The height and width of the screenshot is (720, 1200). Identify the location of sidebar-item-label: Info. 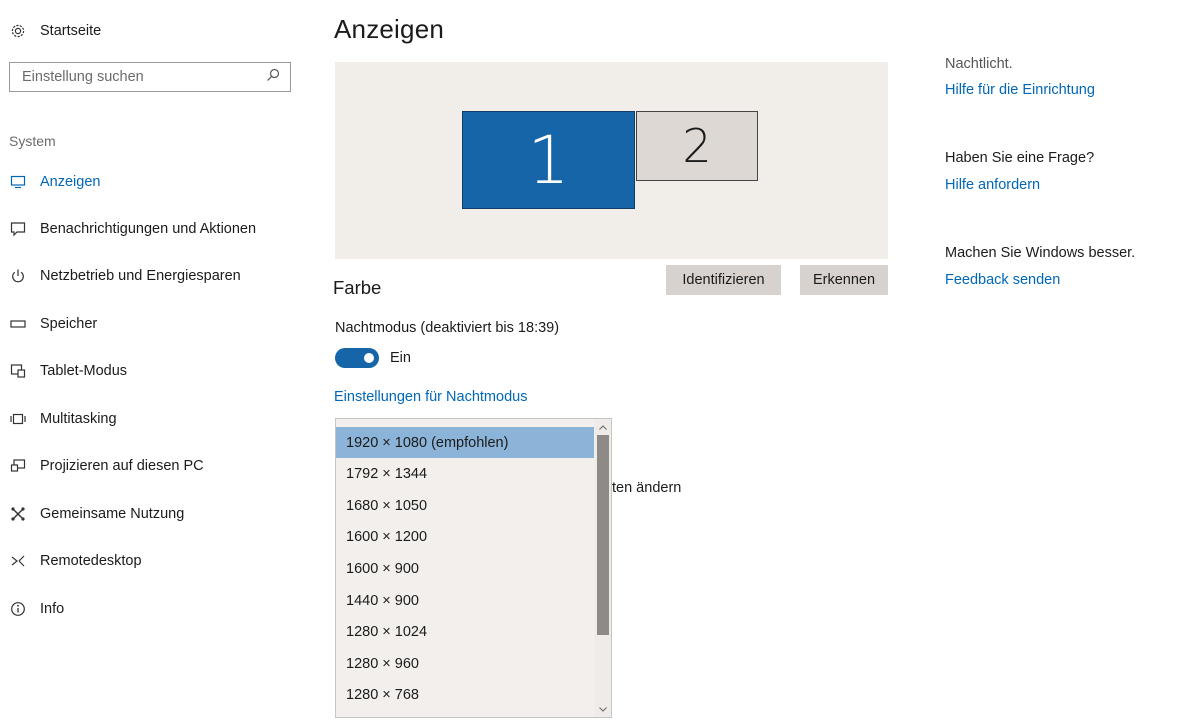
(52, 609).